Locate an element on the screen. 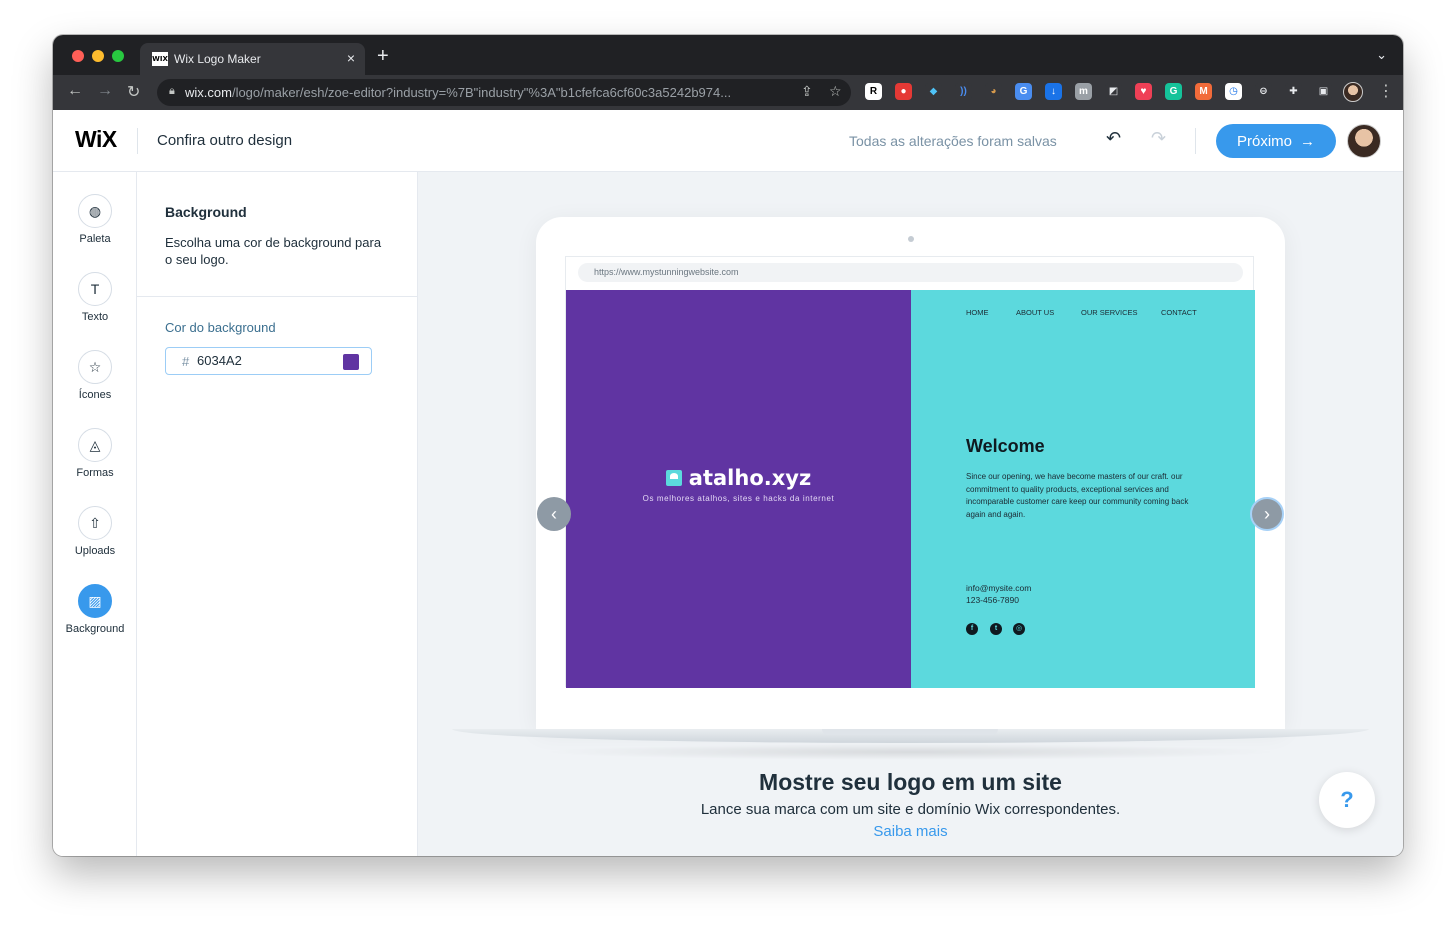  wave-icon: )) is located at coordinates (963, 91).